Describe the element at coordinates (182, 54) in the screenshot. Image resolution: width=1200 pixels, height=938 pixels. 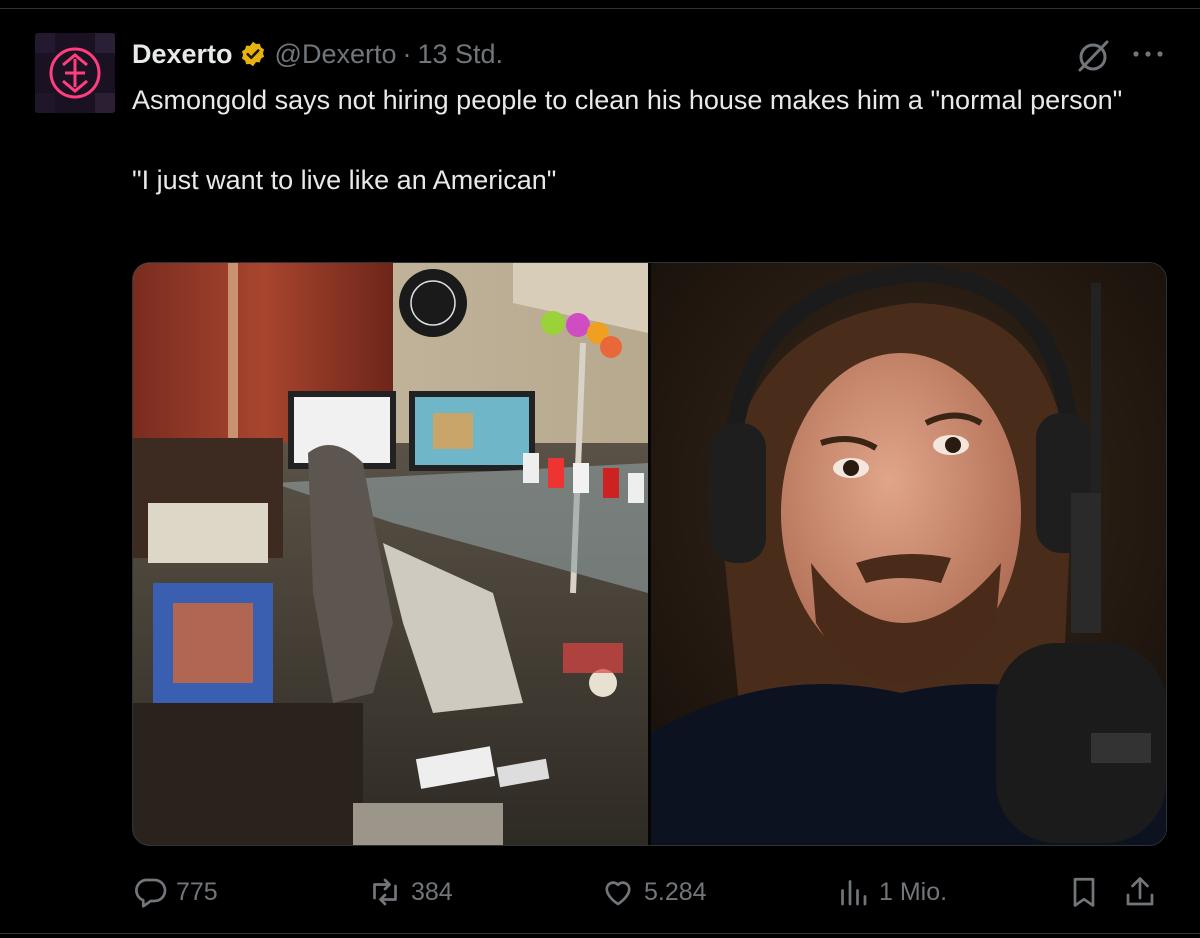
I see `author-name: Dexerto` at that location.